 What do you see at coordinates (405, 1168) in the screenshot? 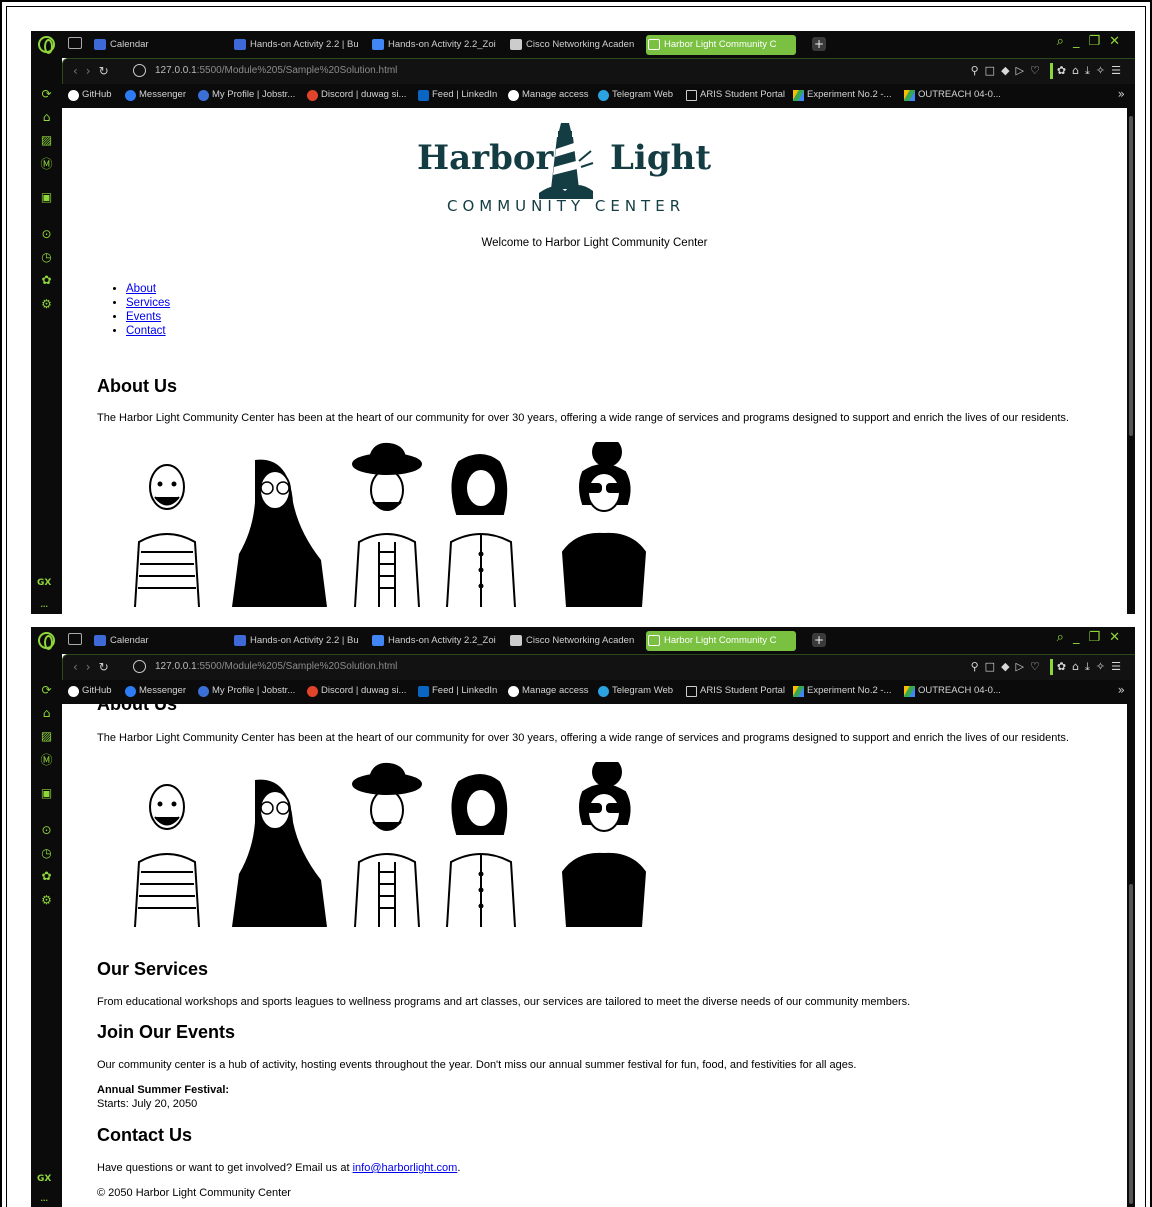
I see `contact-email-link: info@harborlight.com` at bounding box center [405, 1168].